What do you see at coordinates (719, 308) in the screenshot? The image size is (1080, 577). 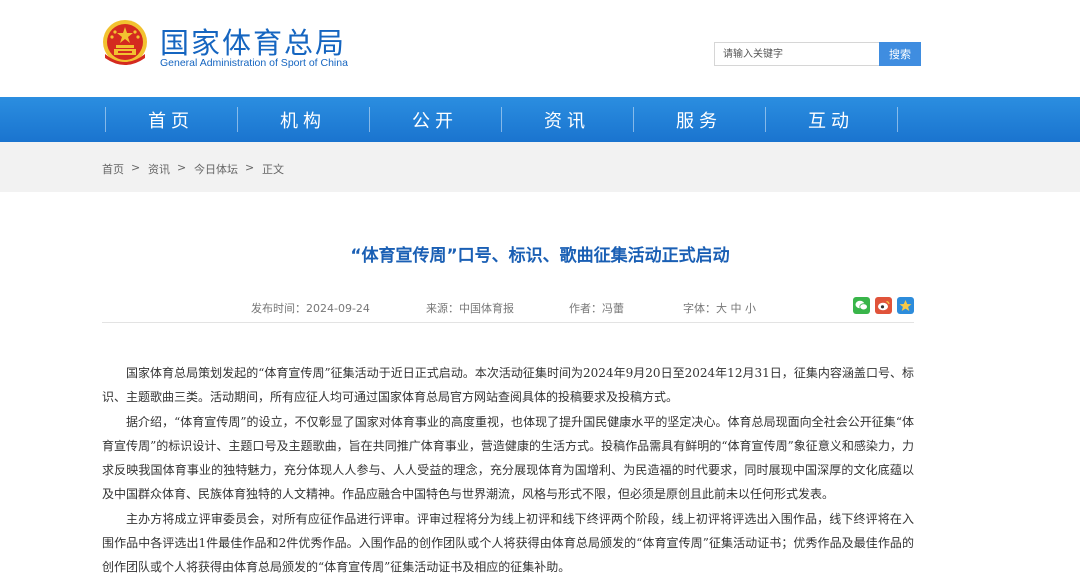 I see `font-size-selector: 字体：大 中 小` at bounding box center [719, 308].